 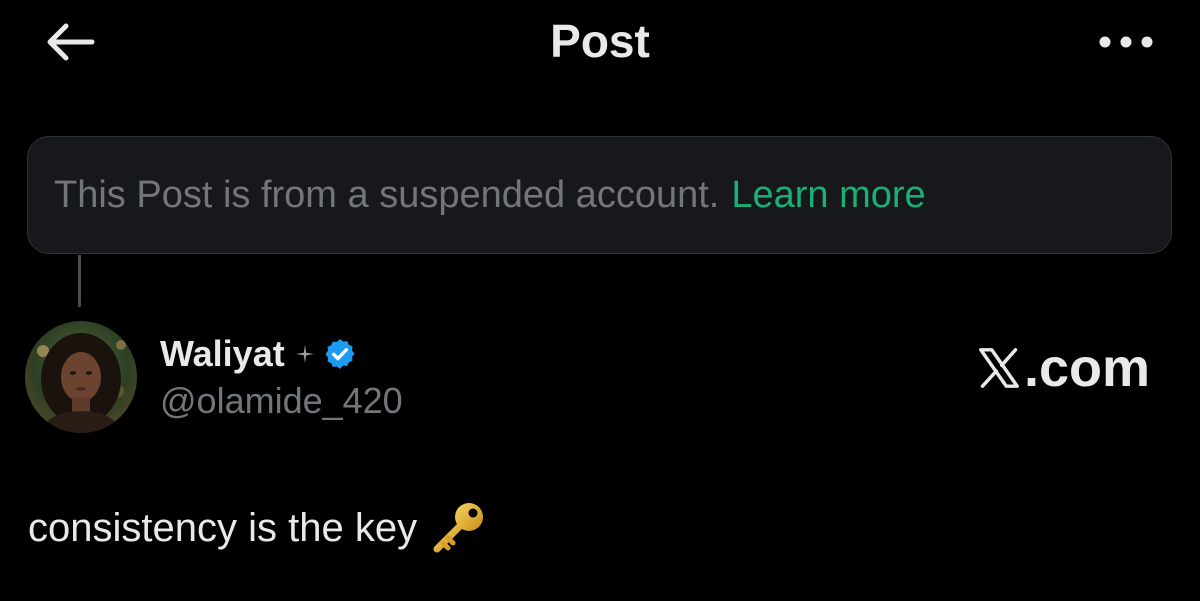 I want to click on avatar, so click(x=81, y=377).